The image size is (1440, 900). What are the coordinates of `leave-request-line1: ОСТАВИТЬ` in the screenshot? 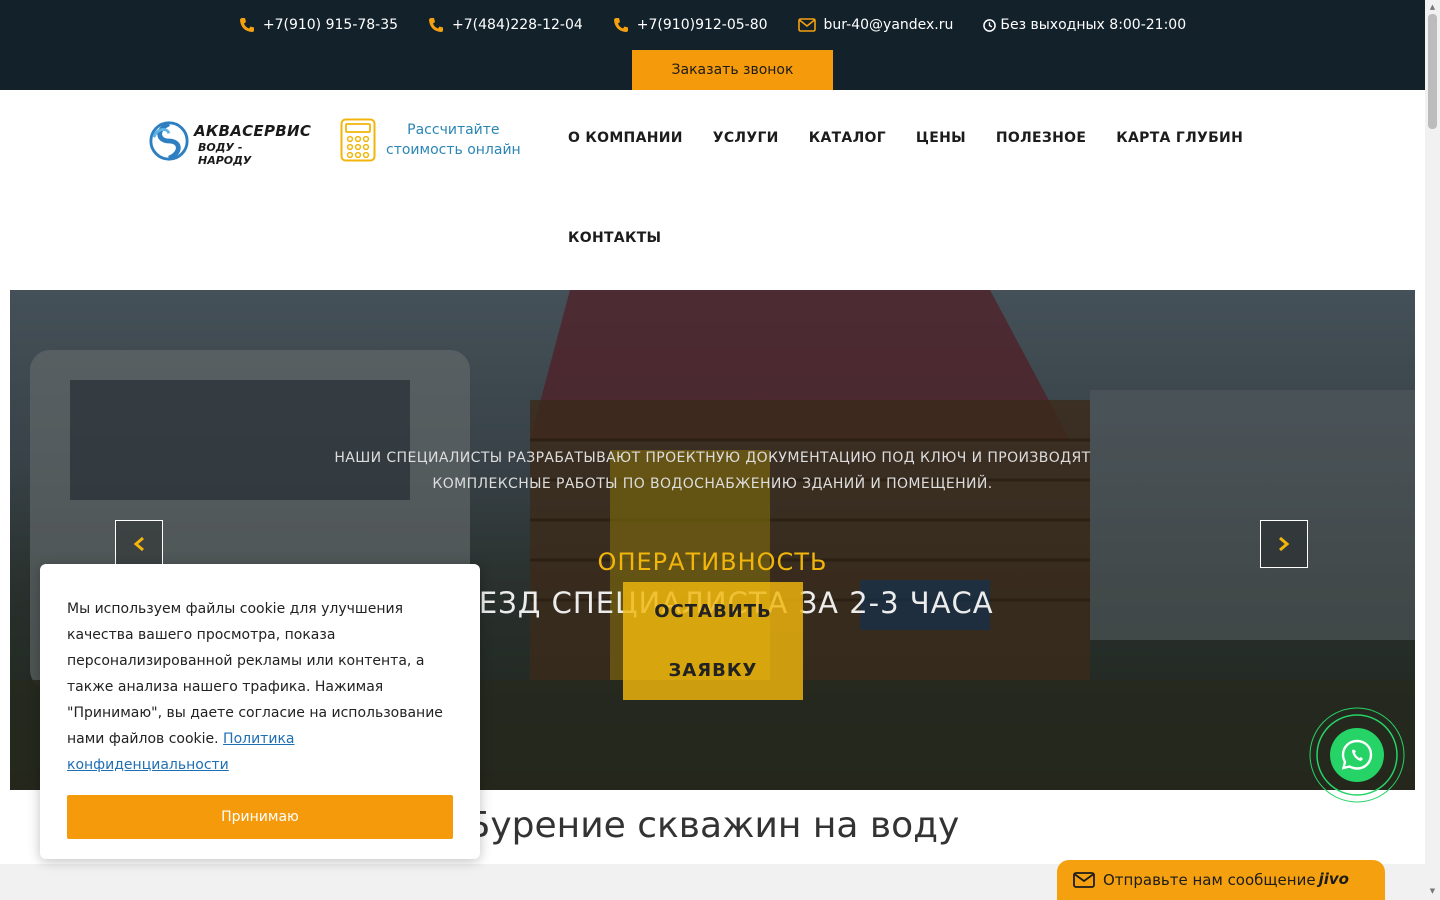 It's located at (713, 611).